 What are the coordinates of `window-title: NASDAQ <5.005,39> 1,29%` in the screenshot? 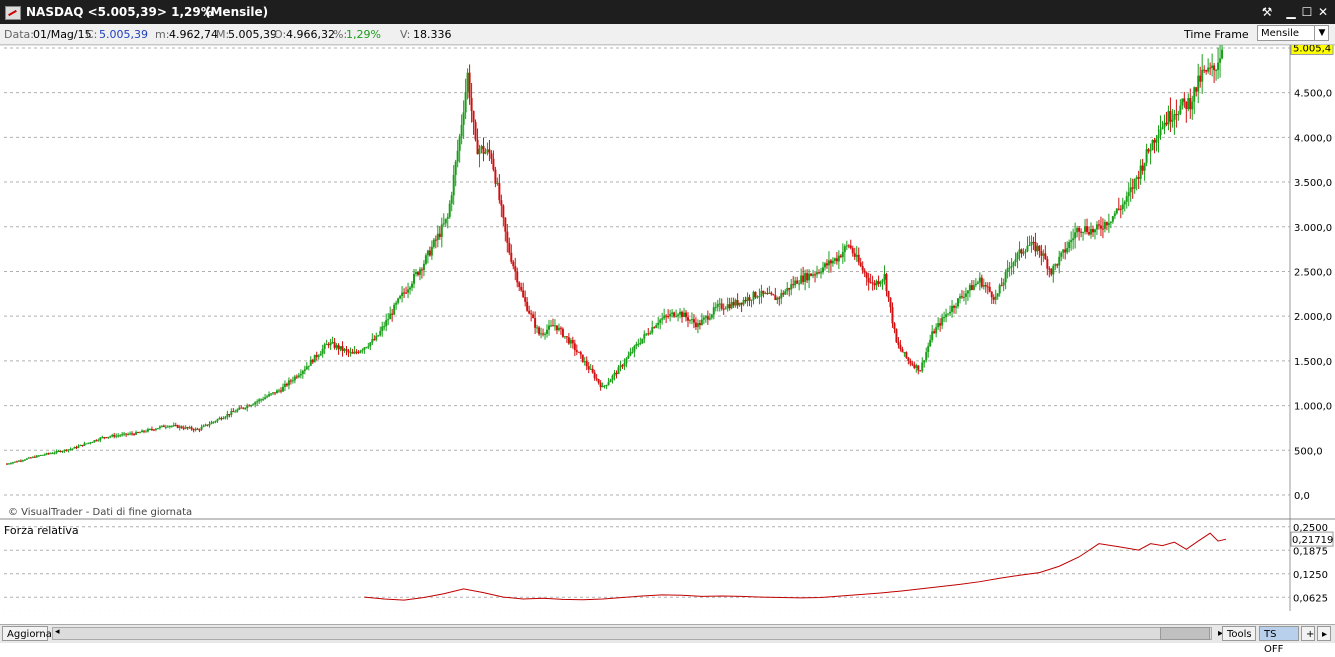 It's located at (119, 12).